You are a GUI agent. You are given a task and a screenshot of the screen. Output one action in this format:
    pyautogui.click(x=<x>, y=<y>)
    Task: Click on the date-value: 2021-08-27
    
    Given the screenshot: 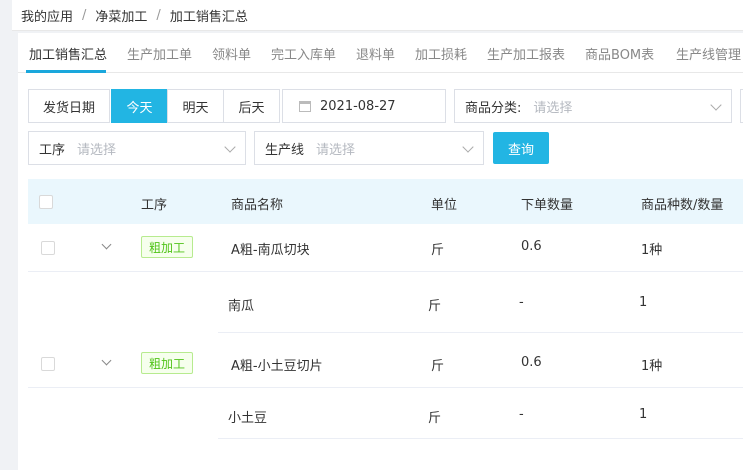 What is the action you would take?
    pyautogui.click(x=358, y=106)
    